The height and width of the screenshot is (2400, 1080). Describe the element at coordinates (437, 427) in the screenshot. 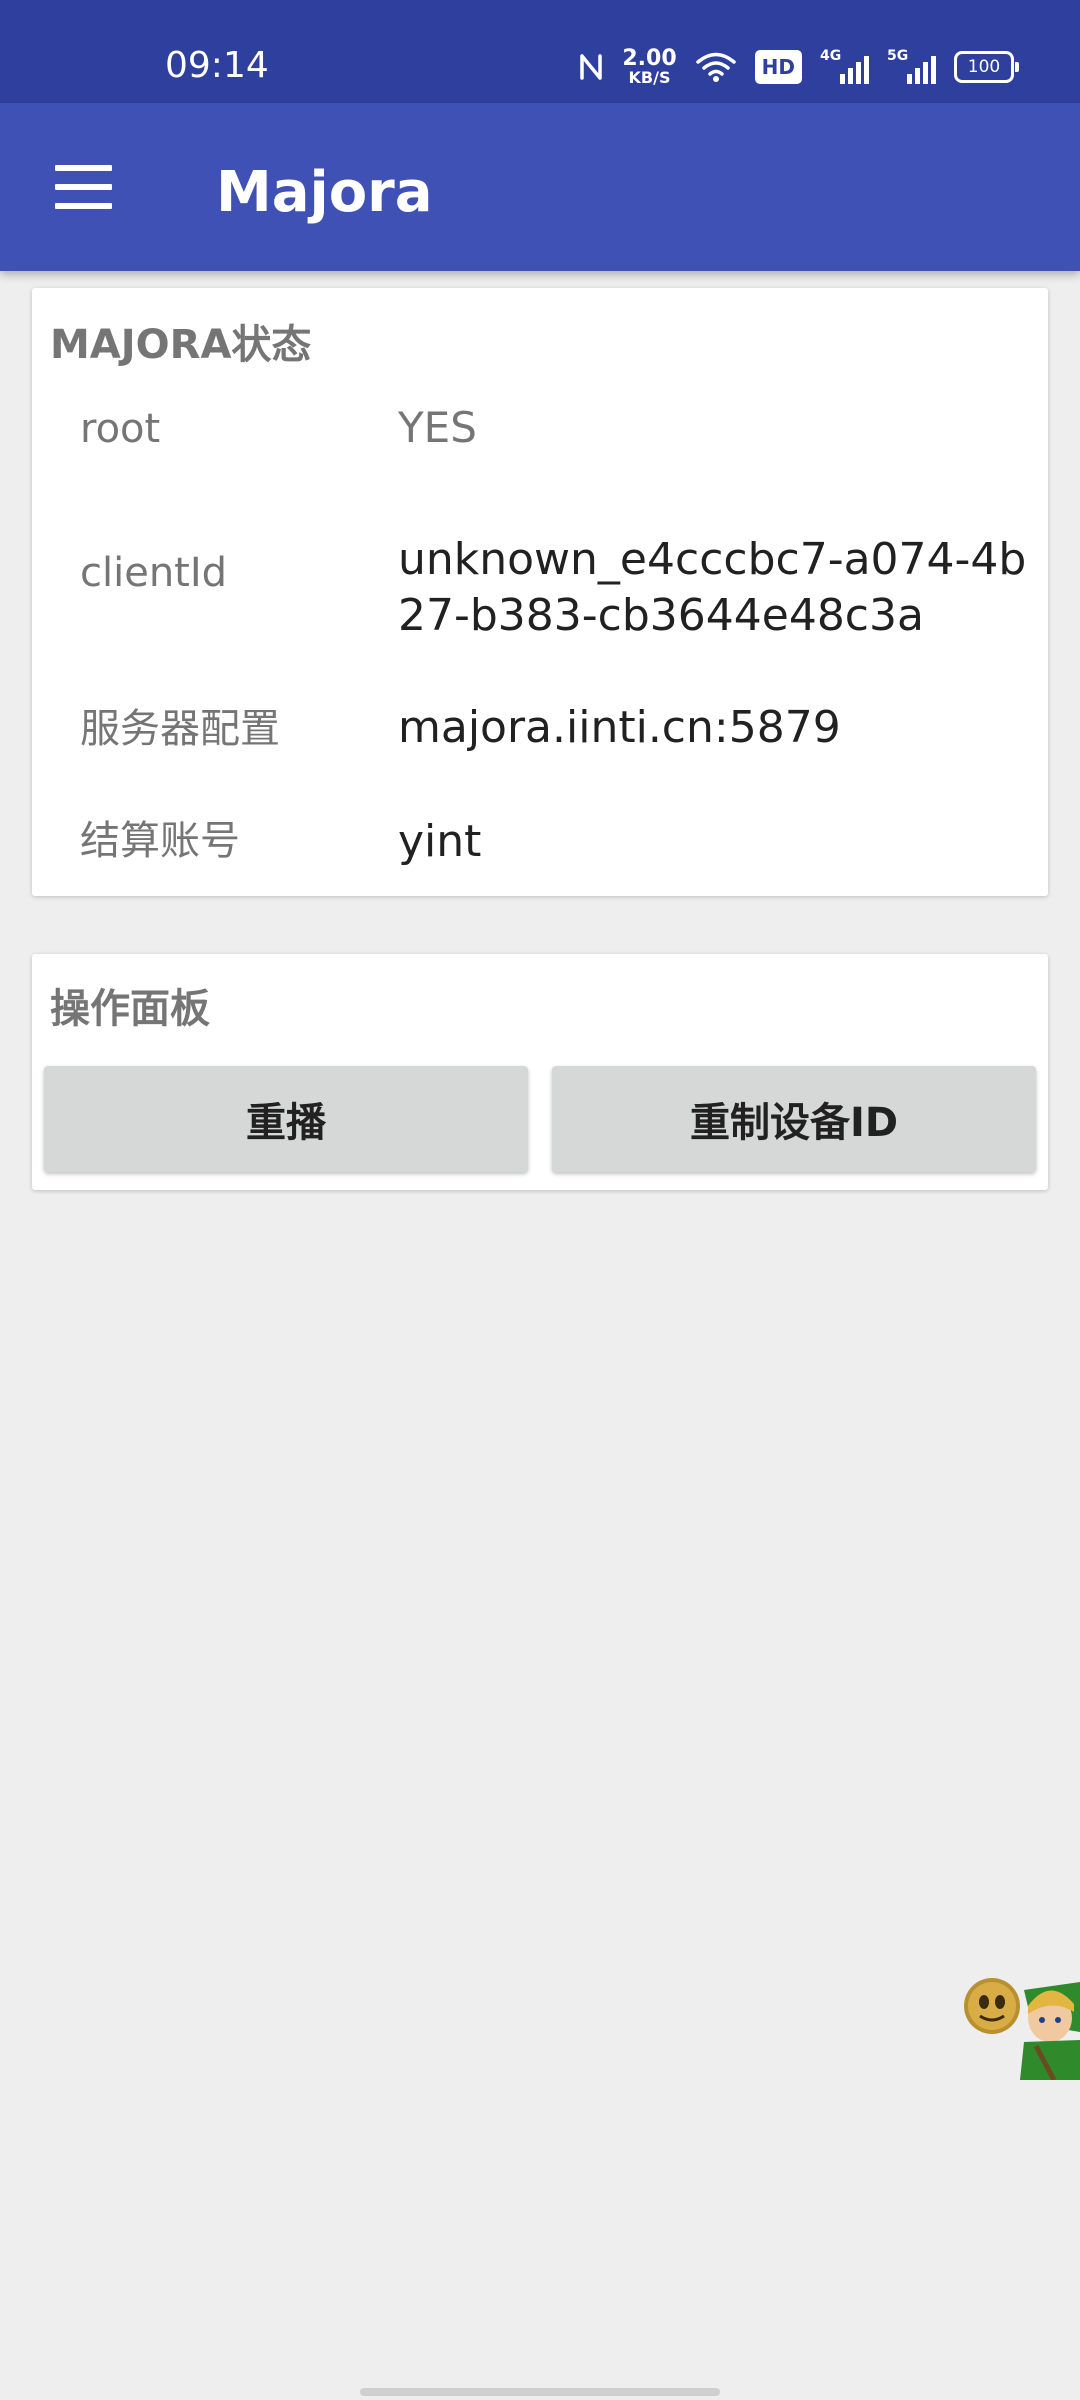

I see `root-value: YES` at that location.